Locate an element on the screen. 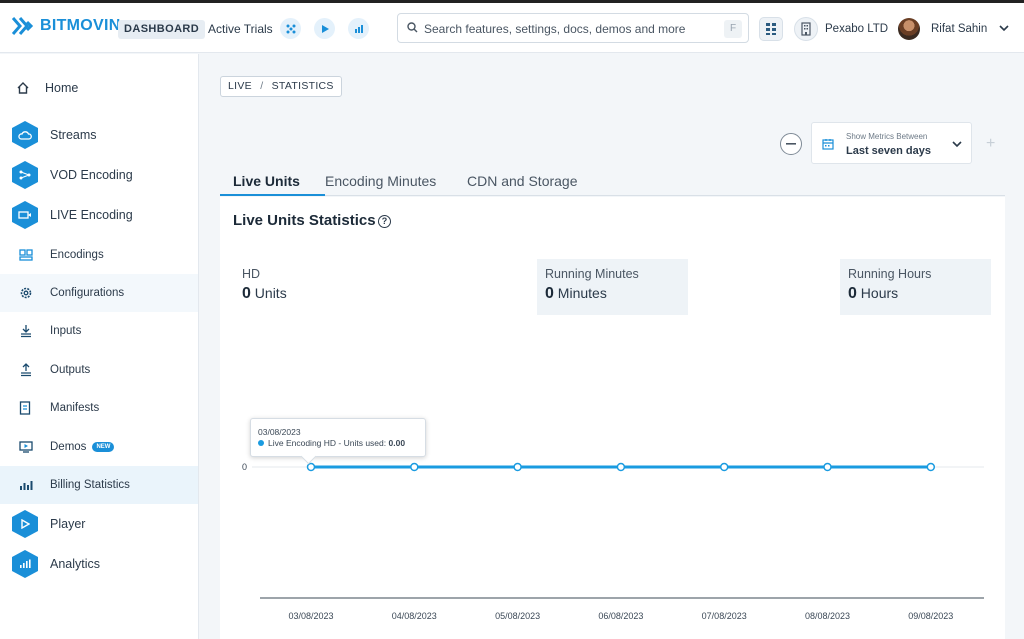  y-tick-label: 0 is located at coordinates (244, 467).